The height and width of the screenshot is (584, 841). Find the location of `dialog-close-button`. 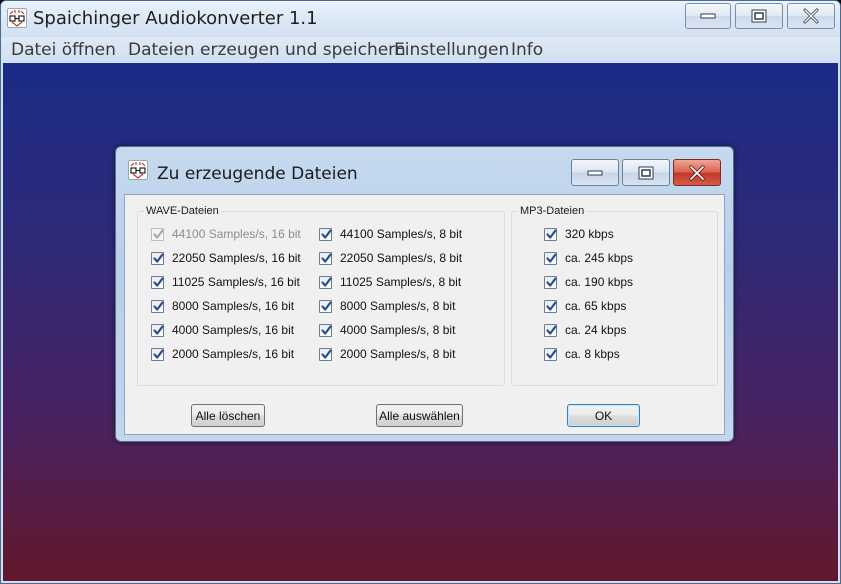

dialog-close-button is located at coordinates (697, 172).